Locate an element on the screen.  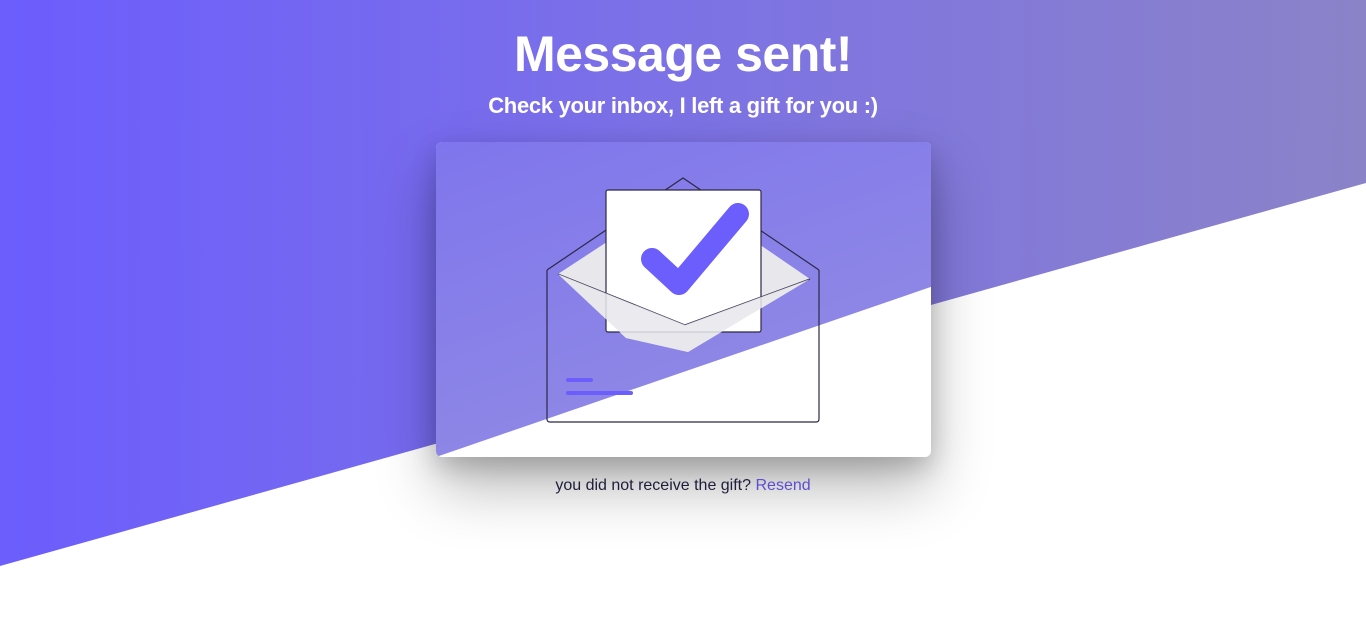
resend-prompt-text: you did not receive the gift? is located at coordinates (653, 485).